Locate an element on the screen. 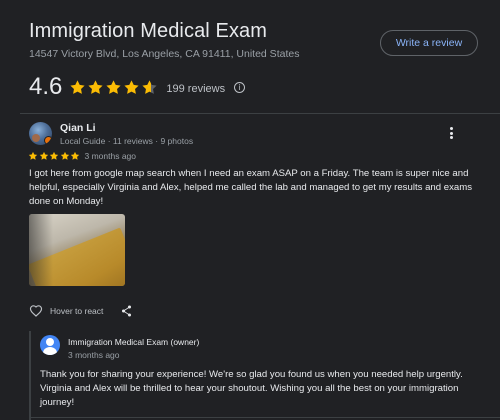 The image size is (500, 420). review-actions: Hover to react is located at coordinates (80, 310).